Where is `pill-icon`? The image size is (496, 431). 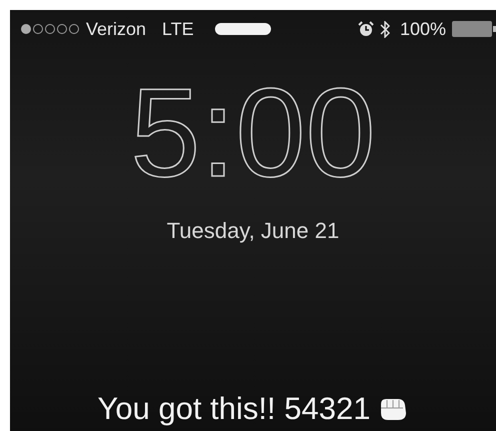
pill-icon is located at coordinates (243, 29).